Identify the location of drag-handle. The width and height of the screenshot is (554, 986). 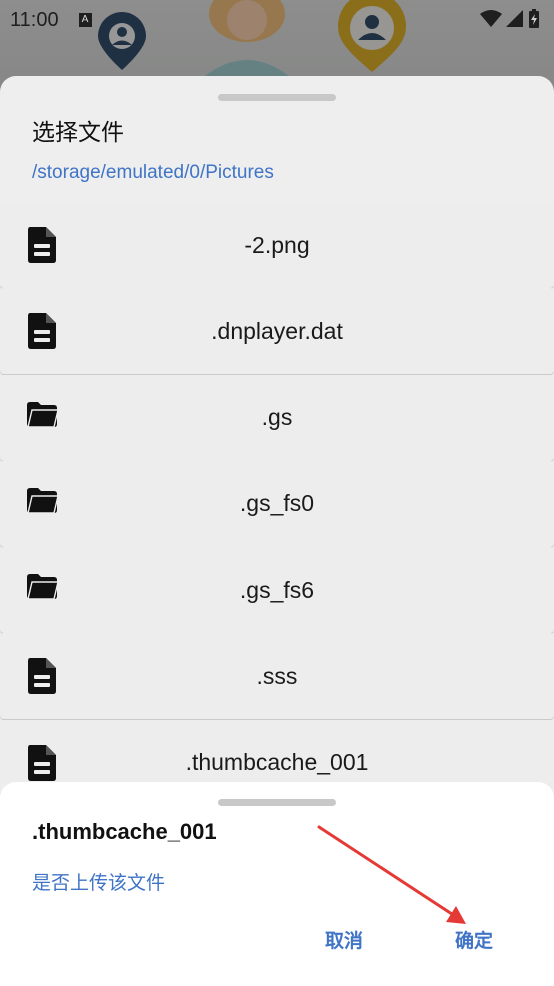
(277, 97).